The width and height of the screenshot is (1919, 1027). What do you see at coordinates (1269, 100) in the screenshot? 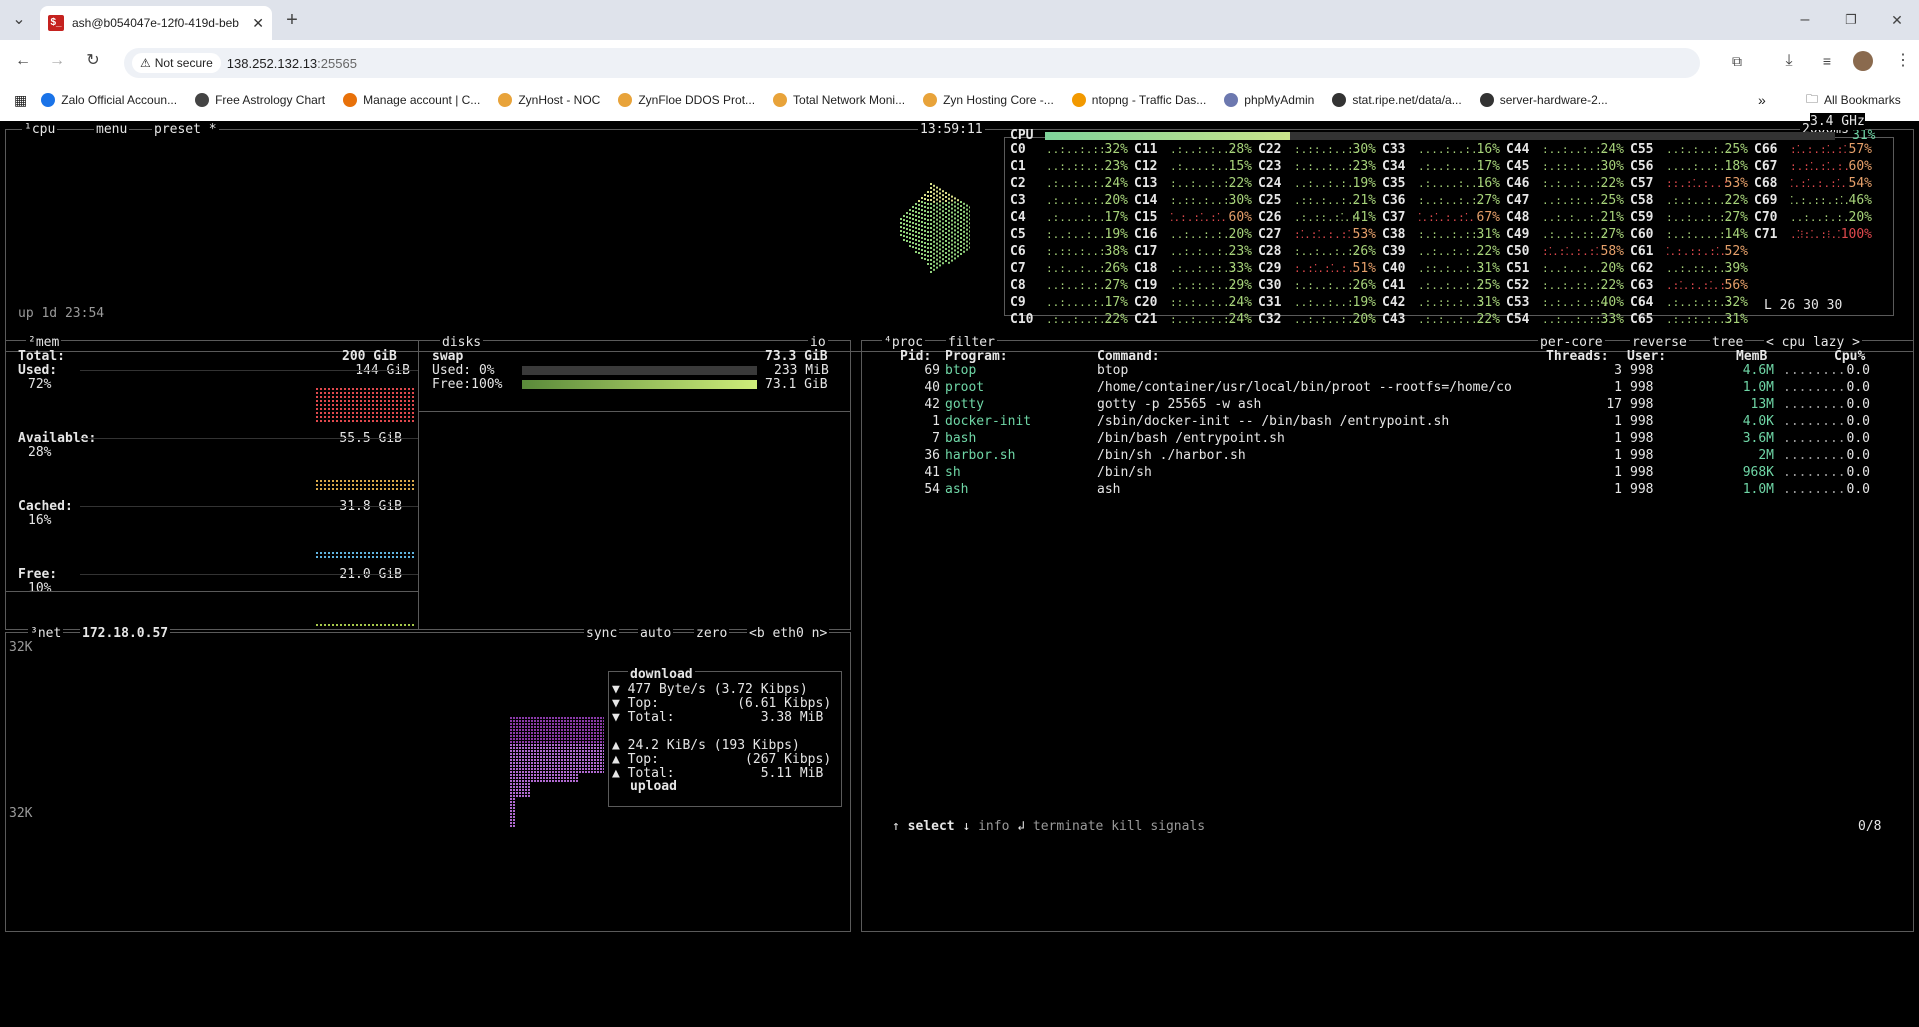
I see `bookmark-item: phpMyAdmin` at bounding box center [1269, 100].